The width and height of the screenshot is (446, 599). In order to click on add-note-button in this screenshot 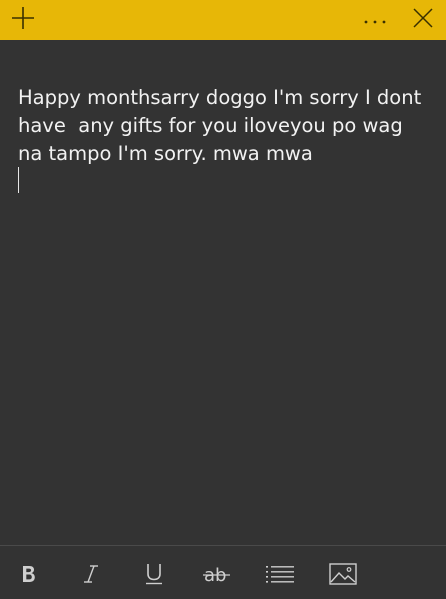, I will do `click(23, 20)`.